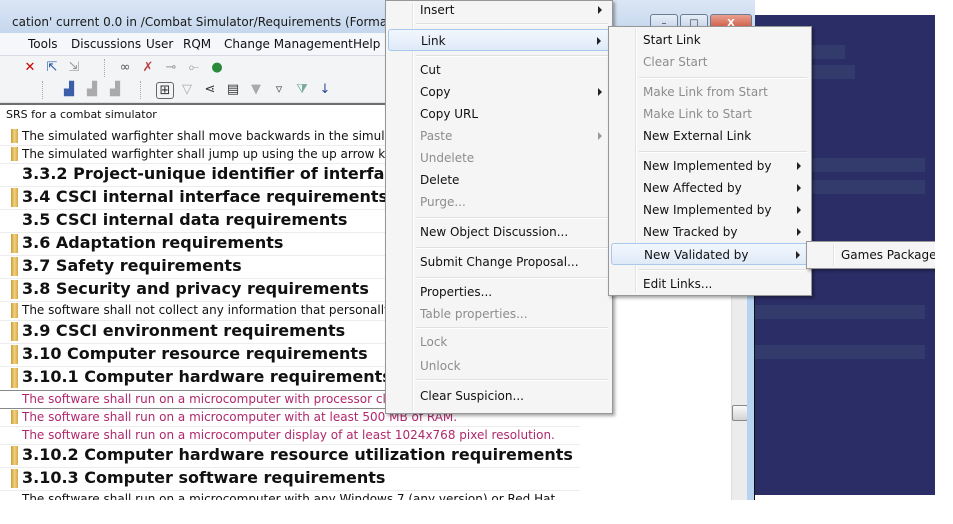 This screenshot has width=953, height=524. Describe the element at coordinates (710, 188) in the screenshot. I see `menu-item-new-affected-by: New Affected by` at that location.